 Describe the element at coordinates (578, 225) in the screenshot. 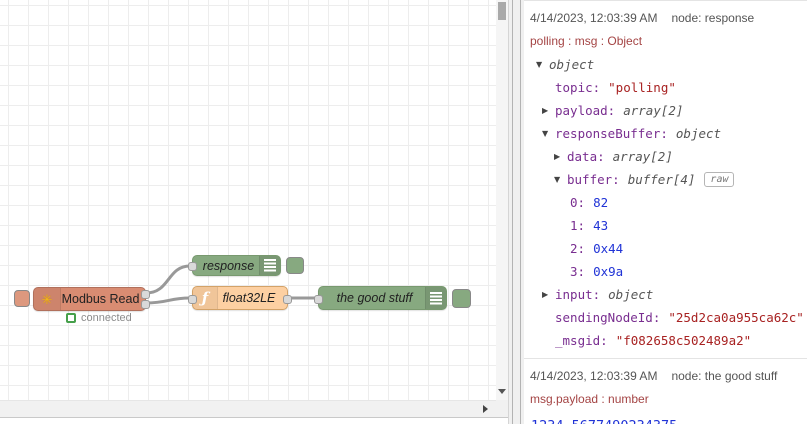

I see `object-key: 1:` at that location.